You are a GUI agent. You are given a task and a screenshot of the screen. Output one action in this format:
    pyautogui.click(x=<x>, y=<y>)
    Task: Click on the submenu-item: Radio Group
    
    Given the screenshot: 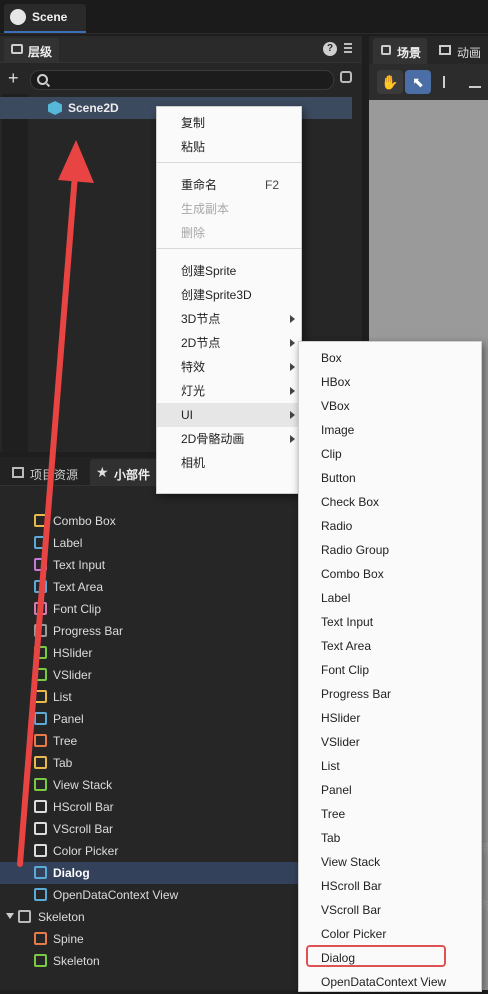 What is the action you would take?
    pyautogui.click(x=390, y=550)
    